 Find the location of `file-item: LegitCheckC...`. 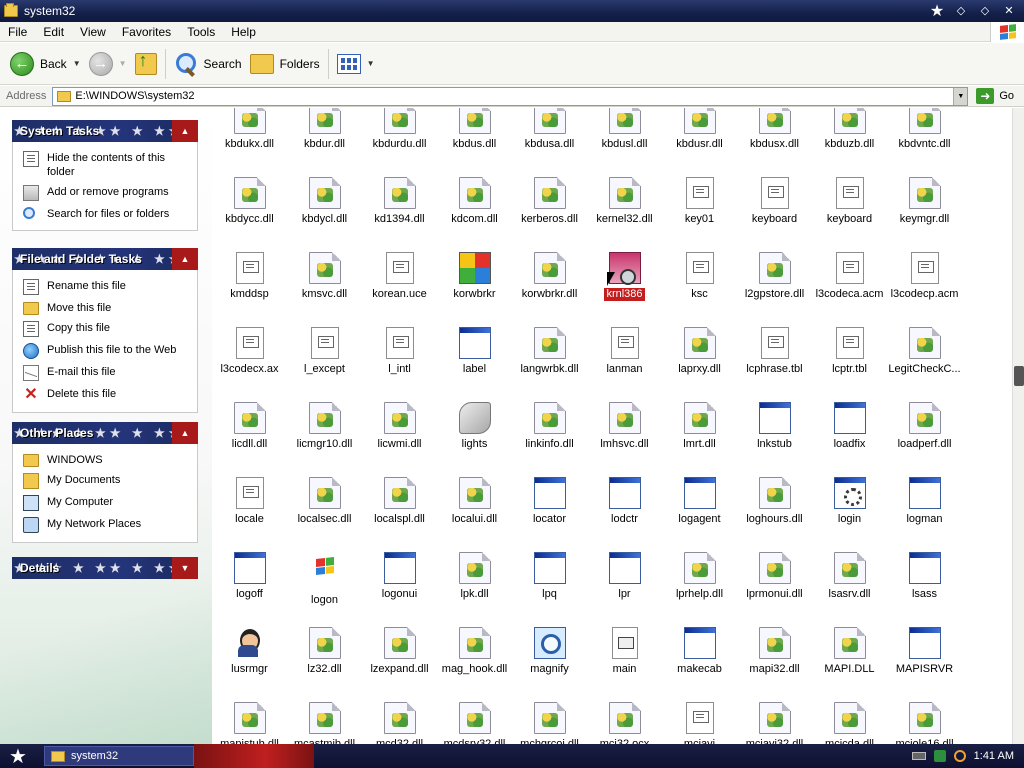

file-item: LegitCheckC... is located at coordinates (924, 351).